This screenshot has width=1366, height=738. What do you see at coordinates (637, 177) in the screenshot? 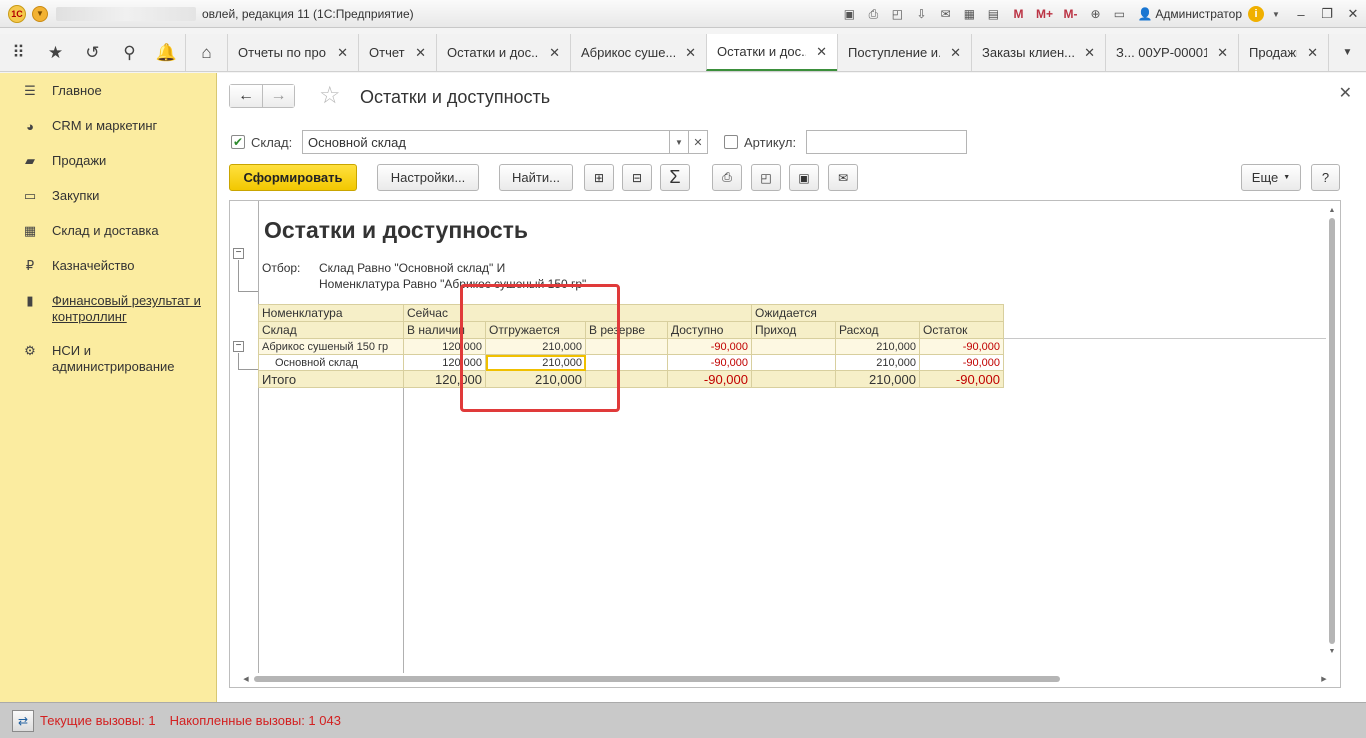
I see `collapse-groups-icon: ⊟` at bounding box center [637, 177].